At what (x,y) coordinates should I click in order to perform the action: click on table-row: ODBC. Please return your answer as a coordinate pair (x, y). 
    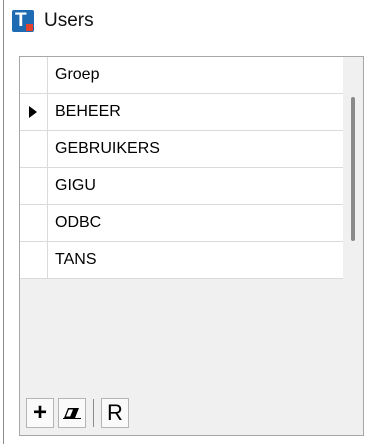
    Looking at the image, I should click on (181, 223).